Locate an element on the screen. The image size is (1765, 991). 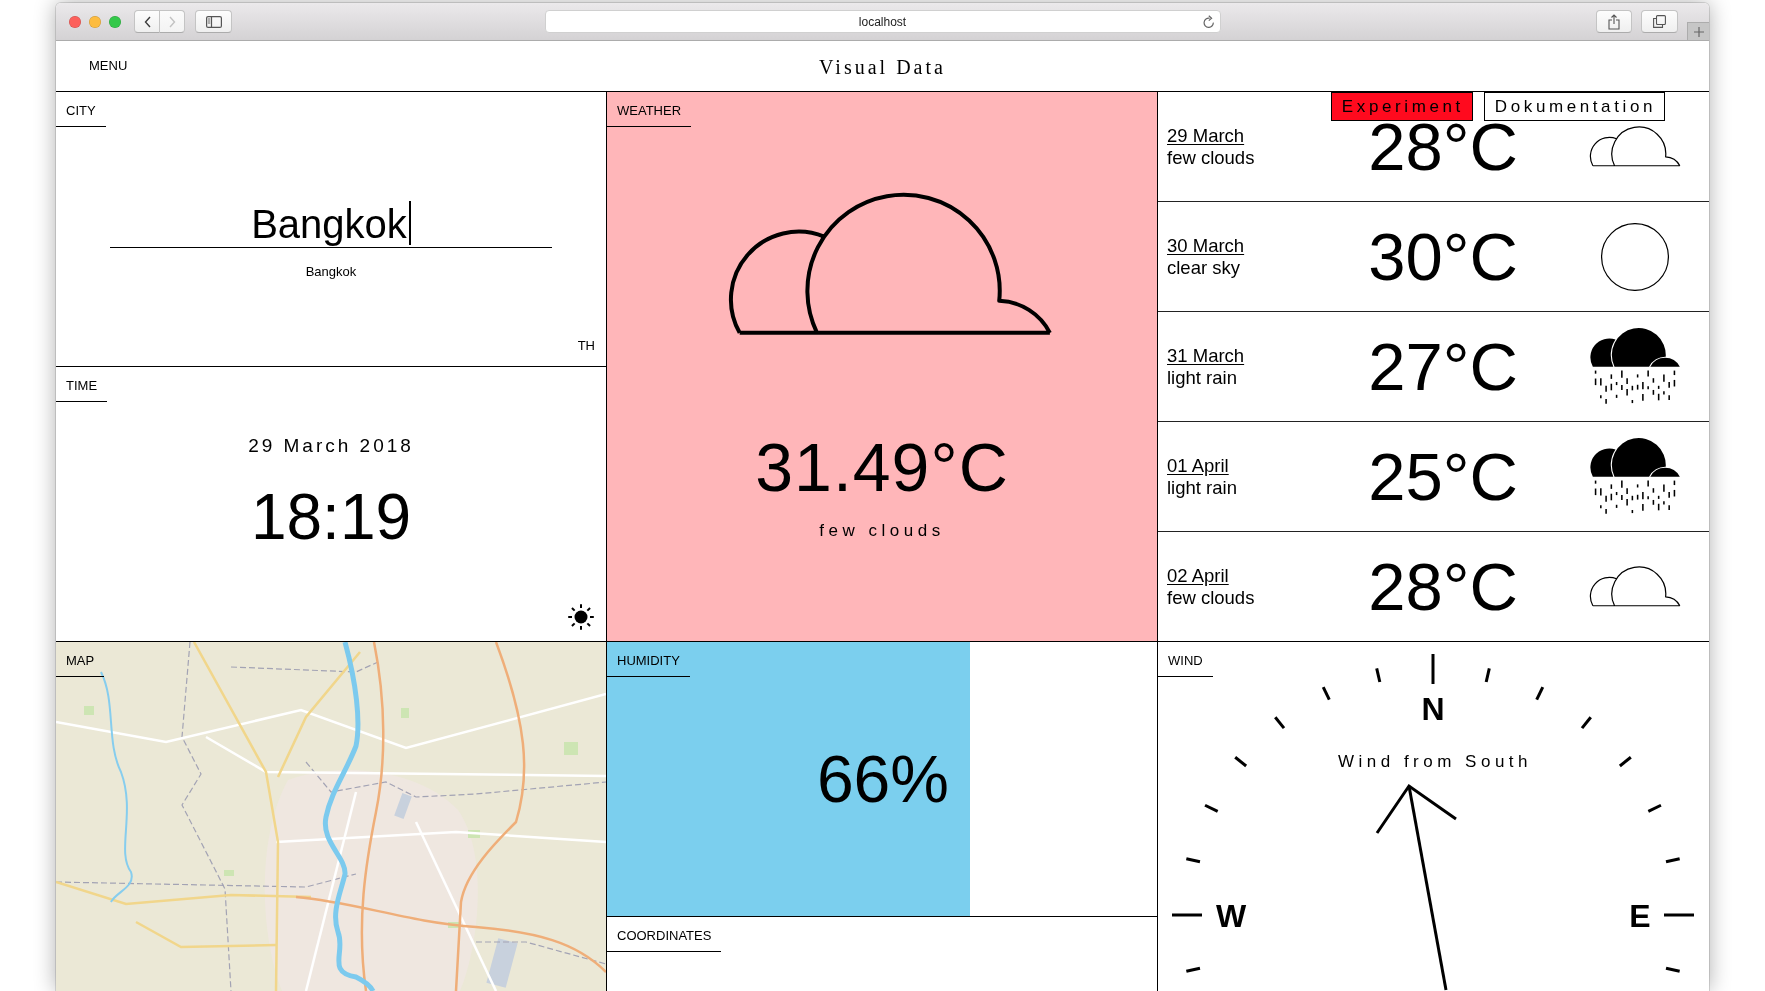
nav-tab: Experiment is located at coordinates (1401, 106).